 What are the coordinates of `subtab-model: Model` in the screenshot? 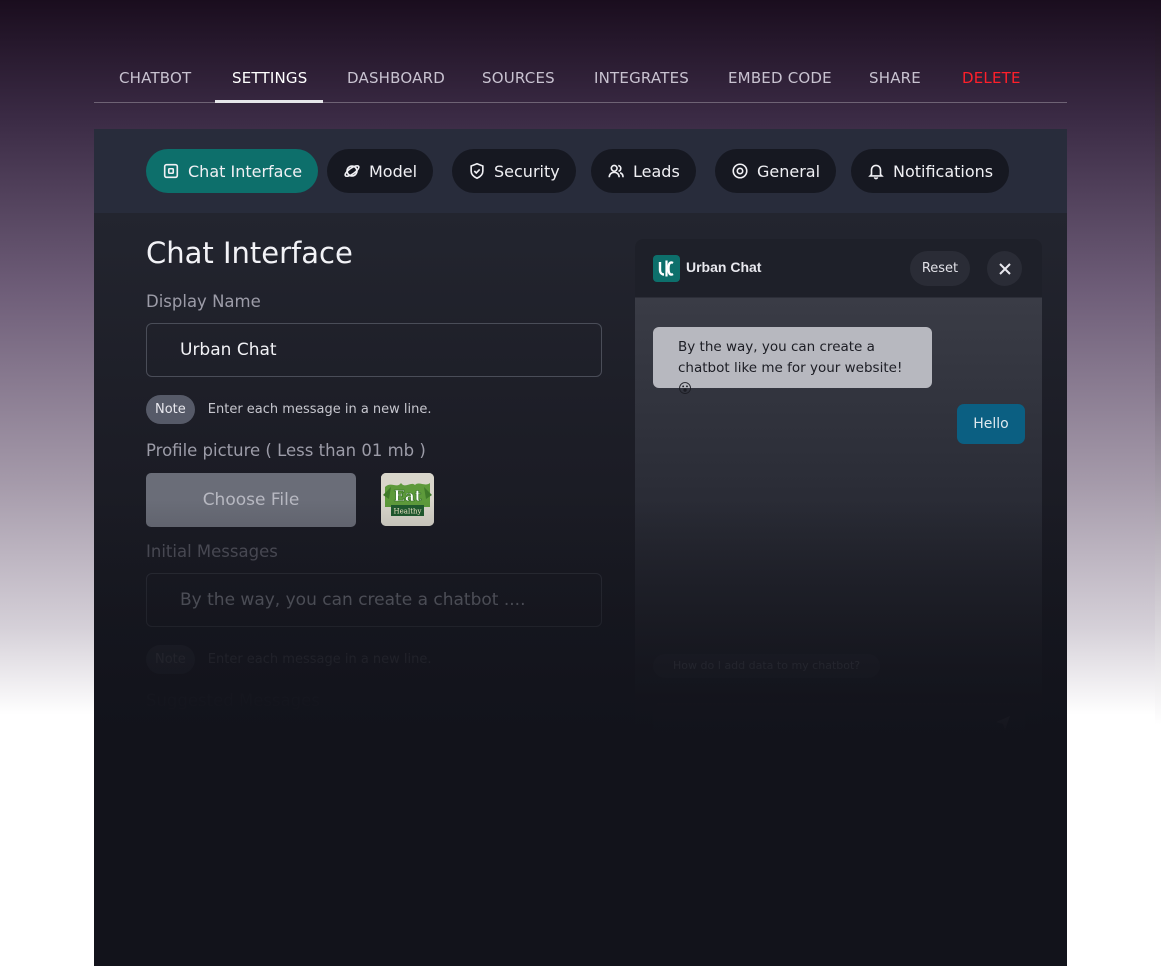 It's located at (380, 171).